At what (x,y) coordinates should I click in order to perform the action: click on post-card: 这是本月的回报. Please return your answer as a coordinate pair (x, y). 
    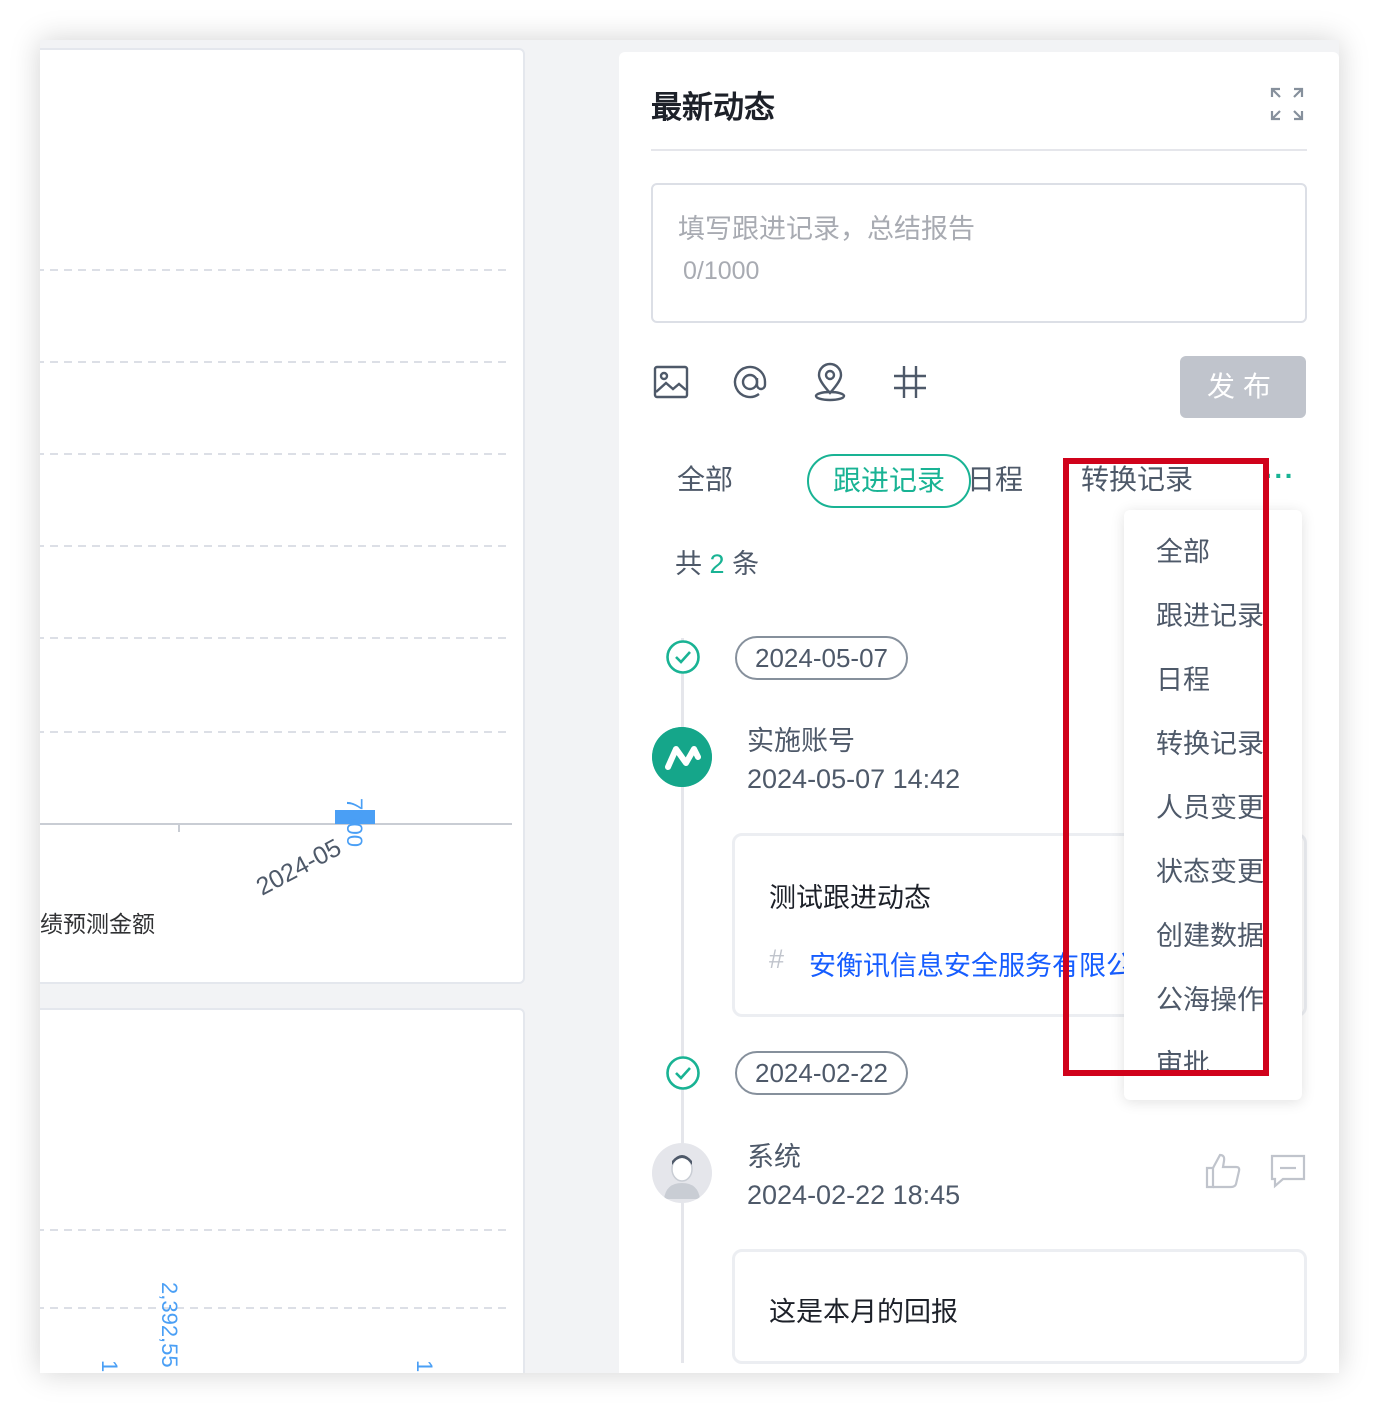
    Looking at the image, I should click on (1019, 1306).